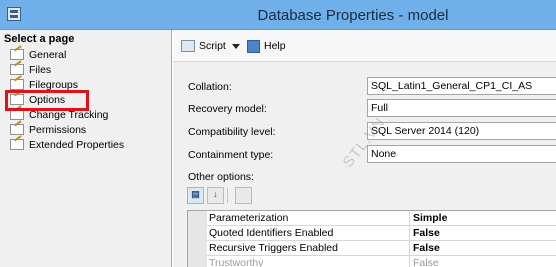  What do you see at coordinates (227, 109) in the screenshot?
I see `recovery-model-label: Recovery model:` at bounding box center [227, 109].